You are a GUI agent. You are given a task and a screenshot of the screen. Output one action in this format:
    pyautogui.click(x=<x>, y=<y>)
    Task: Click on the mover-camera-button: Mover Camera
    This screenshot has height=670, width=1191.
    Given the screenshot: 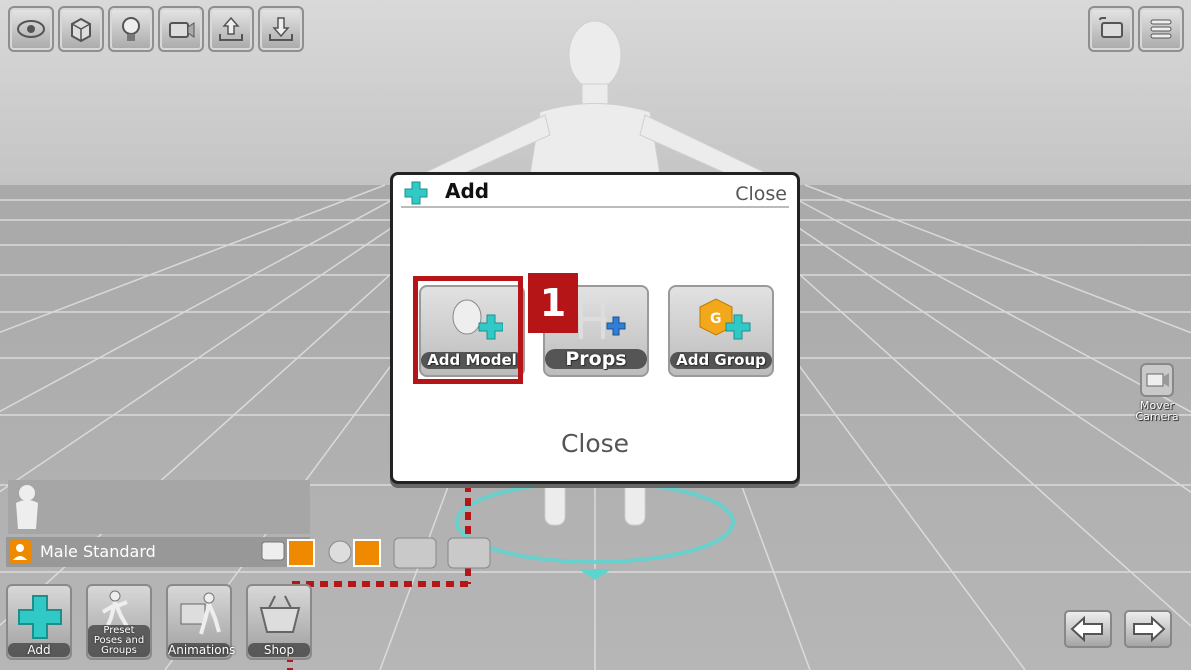 What is the action you would take?
    pyautogui.click(x=1157, y=391)
    